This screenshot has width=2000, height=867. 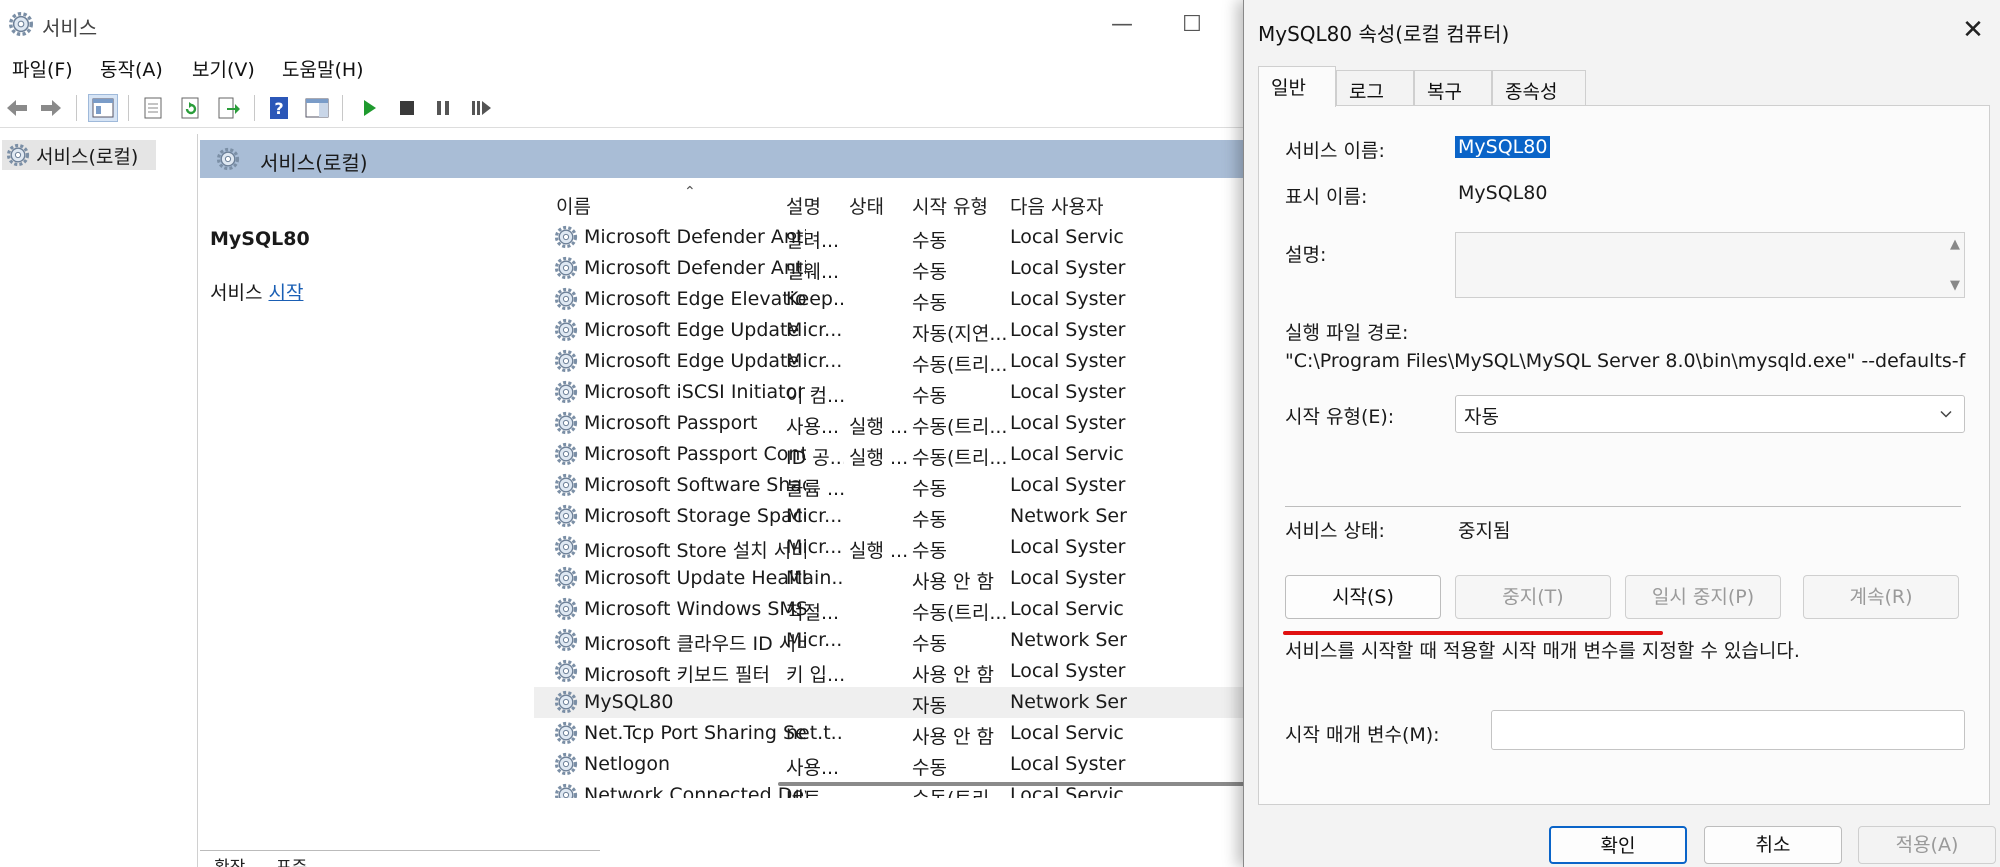 What do you see at coordinates (1363, 597) in the screenshot?
I see `start-button: 시작(S)` at bounding box center [1363, 597].